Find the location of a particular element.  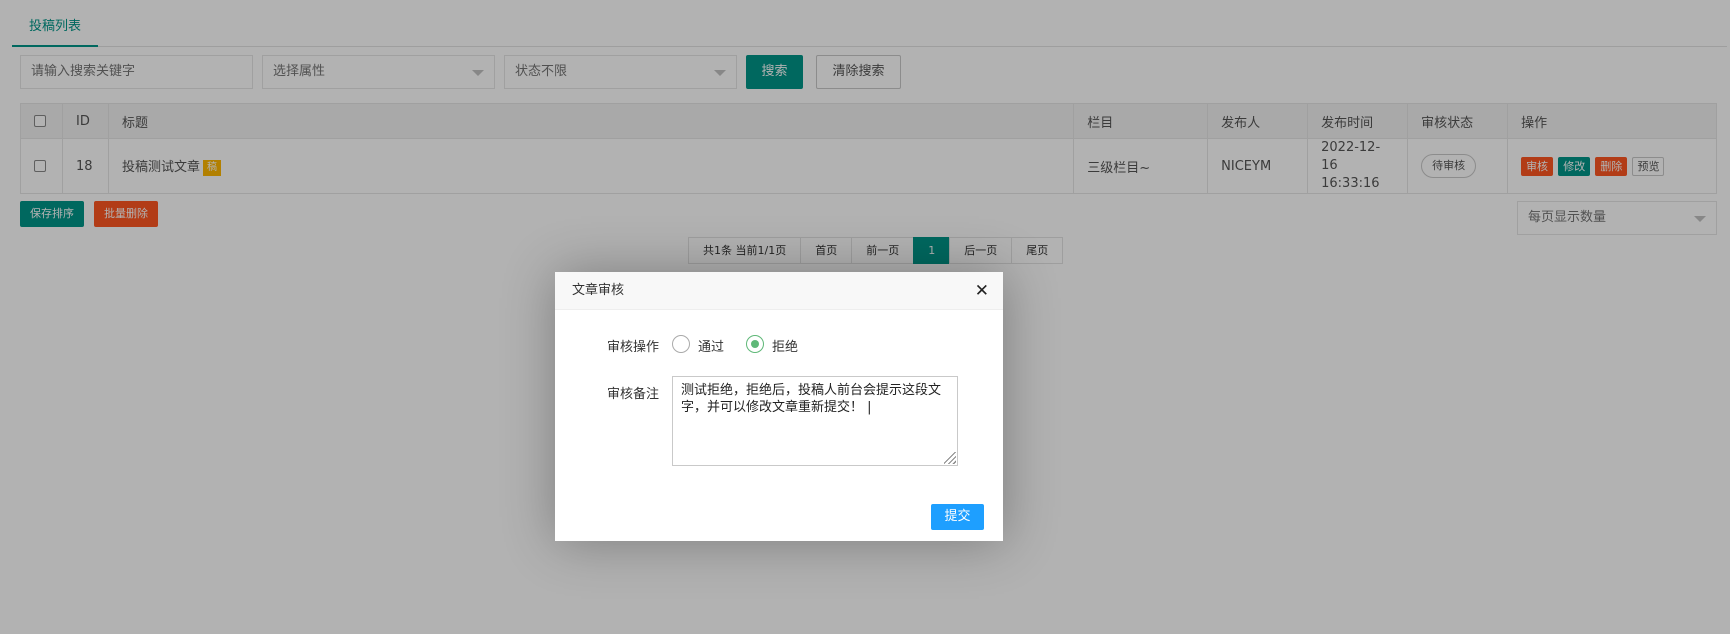

dialog-header: 文章审核 ✕ is located at coordinates (779, 291).